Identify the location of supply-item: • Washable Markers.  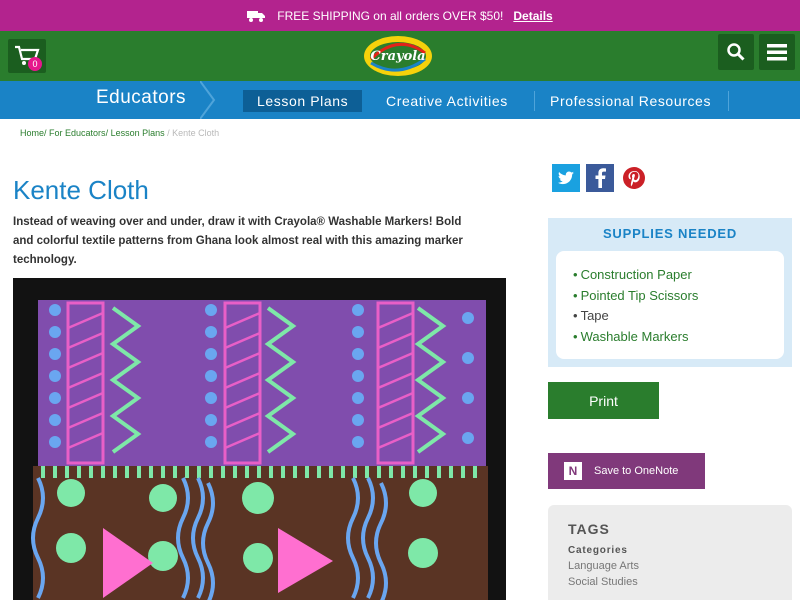
(678, 337).